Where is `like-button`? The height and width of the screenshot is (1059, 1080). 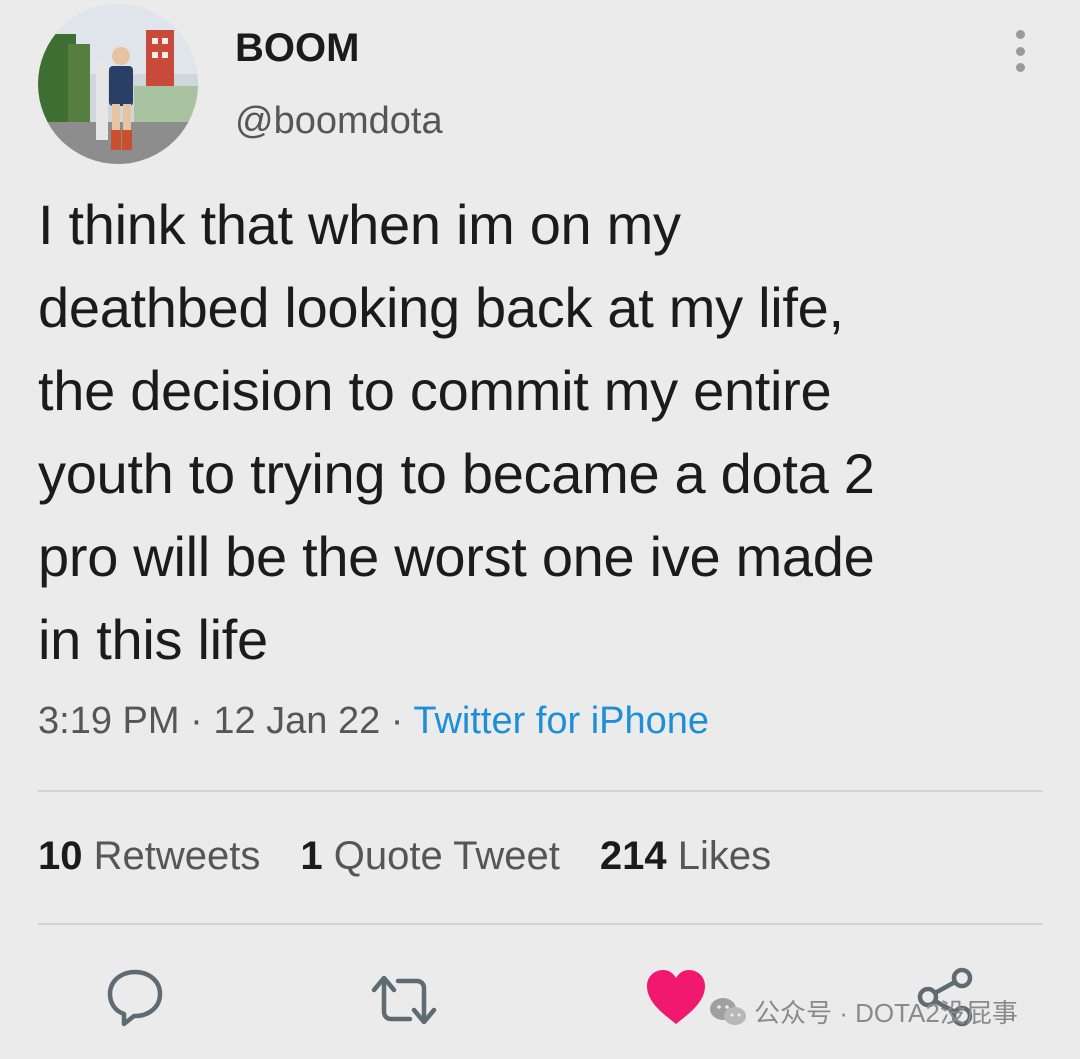
like-button is located at coordinates (676, 999).